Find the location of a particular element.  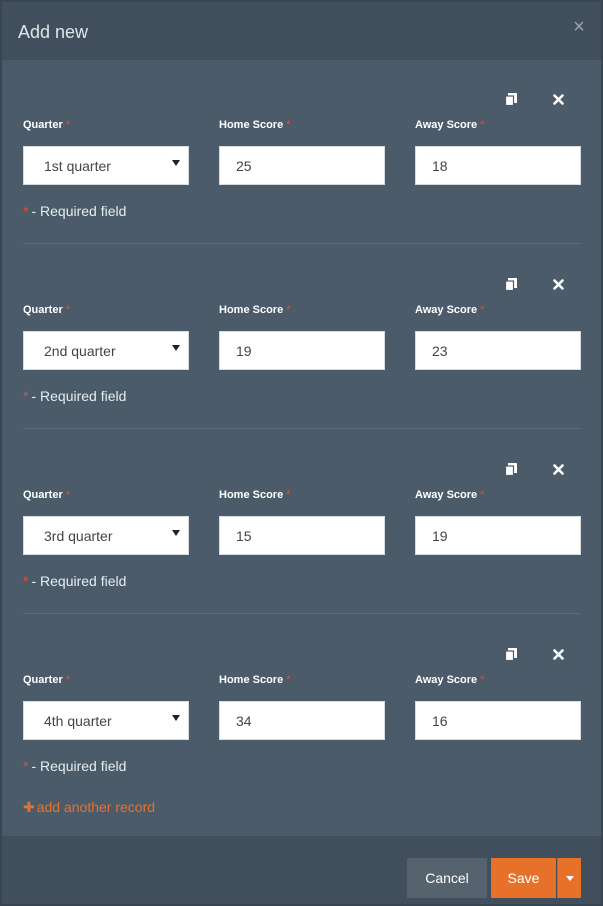

add-record-label: add another record is located at coordinates (96, 807).